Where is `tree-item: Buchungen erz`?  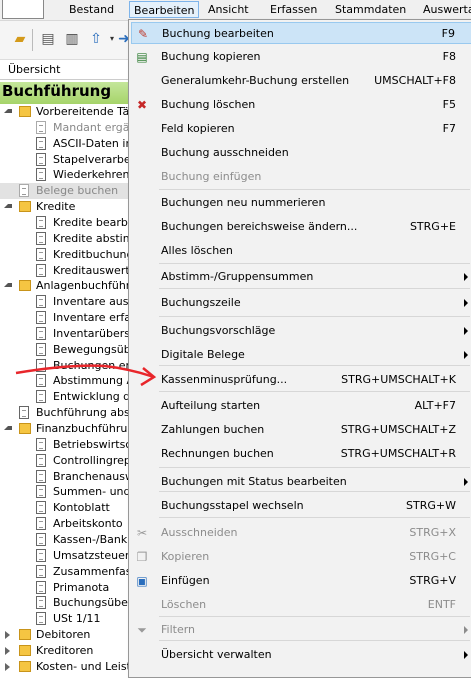 tree-item: Buchungen erz is located at coordinates (65, 366).